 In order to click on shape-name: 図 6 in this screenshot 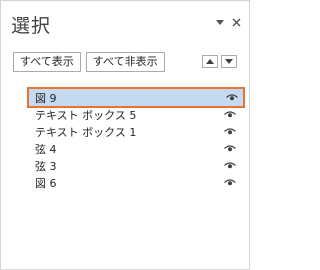, I will do `click(46, 183)`.